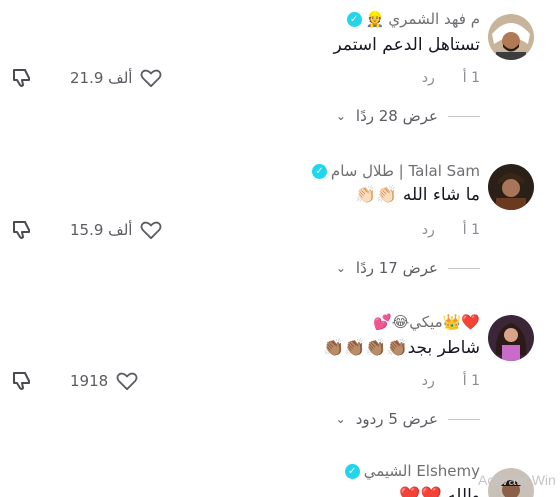 This screenshot has height=497, width=560. Describe the element at coordinates (434, 19) in the screenshot. I see `username: م فهد الشمري` at that location.